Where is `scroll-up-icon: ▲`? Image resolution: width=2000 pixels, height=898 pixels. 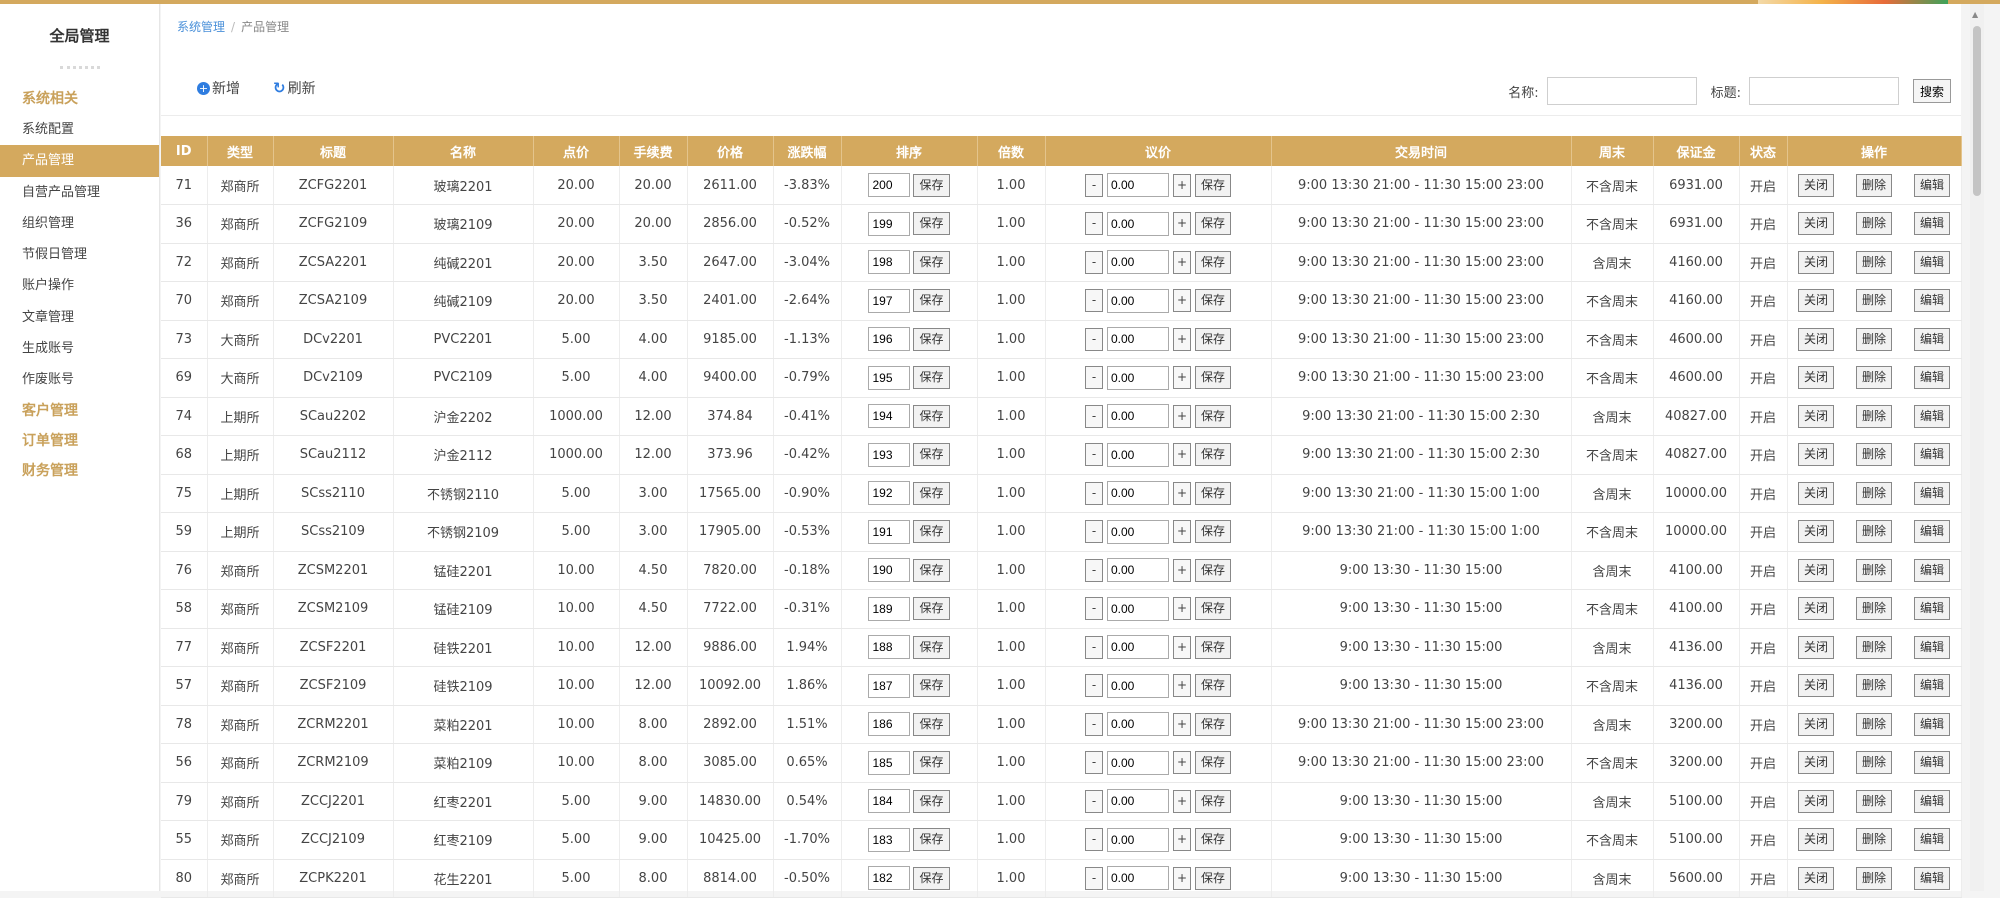
scroll-up-icon: ▲ is located at coordinates (1975, 14).